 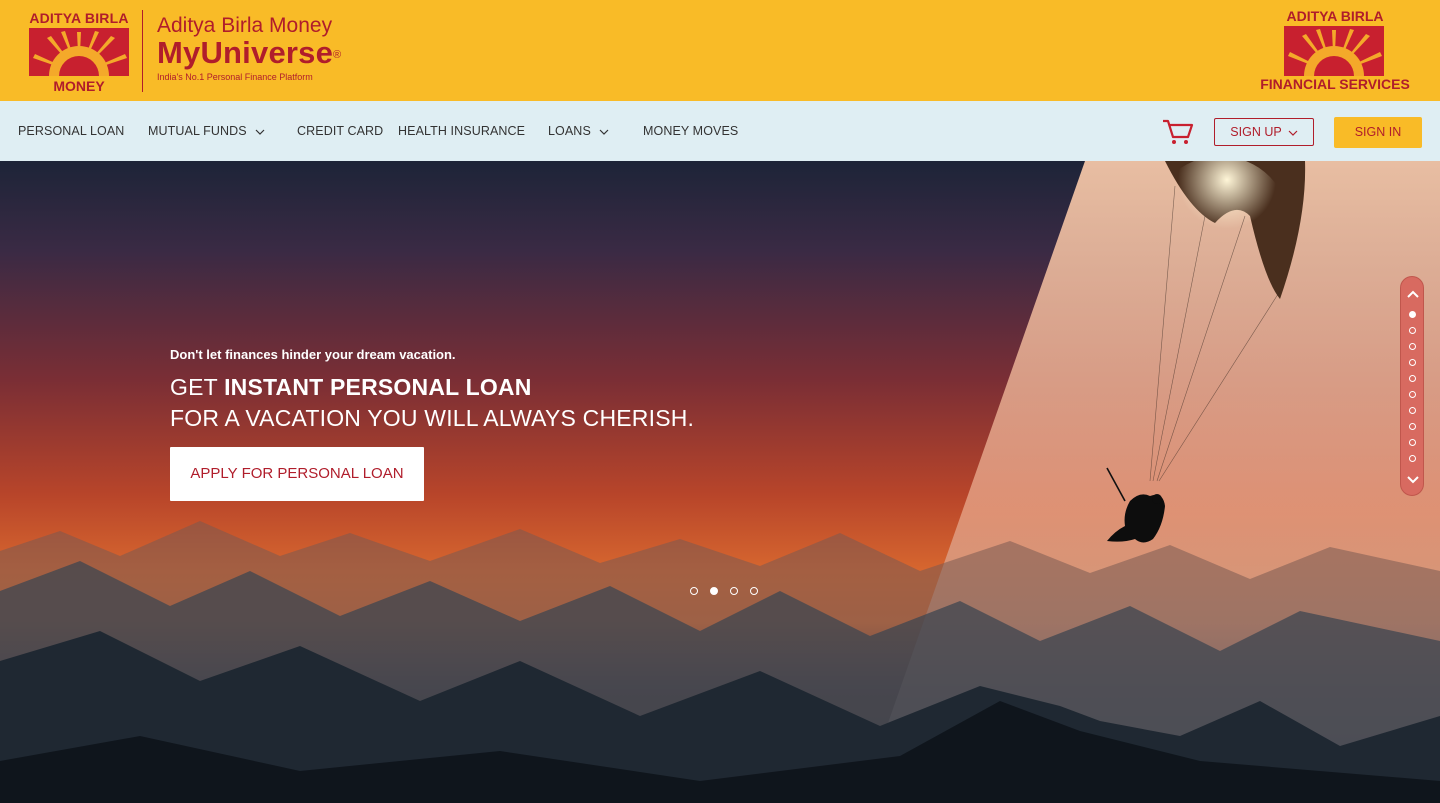 I want to click on nav-item-money-moves: MONEY MOVES, so click(x=690, y=131).